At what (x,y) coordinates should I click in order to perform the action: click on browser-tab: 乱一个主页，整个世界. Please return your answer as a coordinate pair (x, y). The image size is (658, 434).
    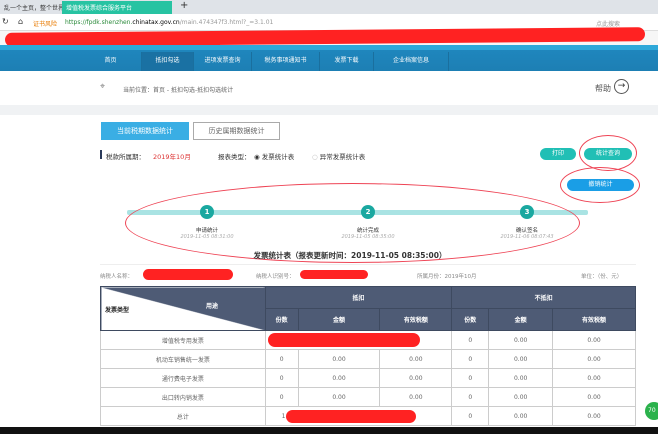
    Looking at the image, I should click on (35, 7).